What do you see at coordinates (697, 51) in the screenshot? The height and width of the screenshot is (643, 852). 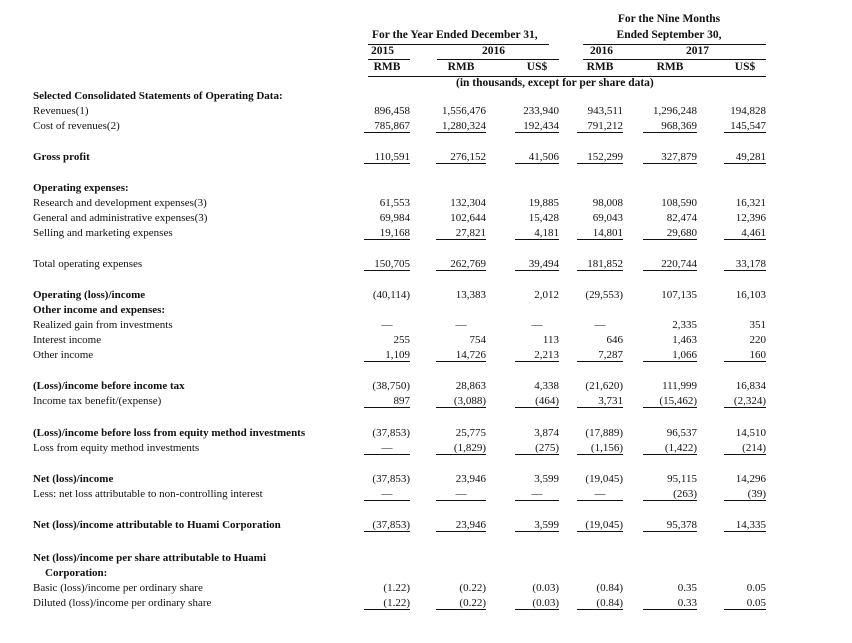 I see `year-2017-header: 2017` at bounding box center [697, 51].